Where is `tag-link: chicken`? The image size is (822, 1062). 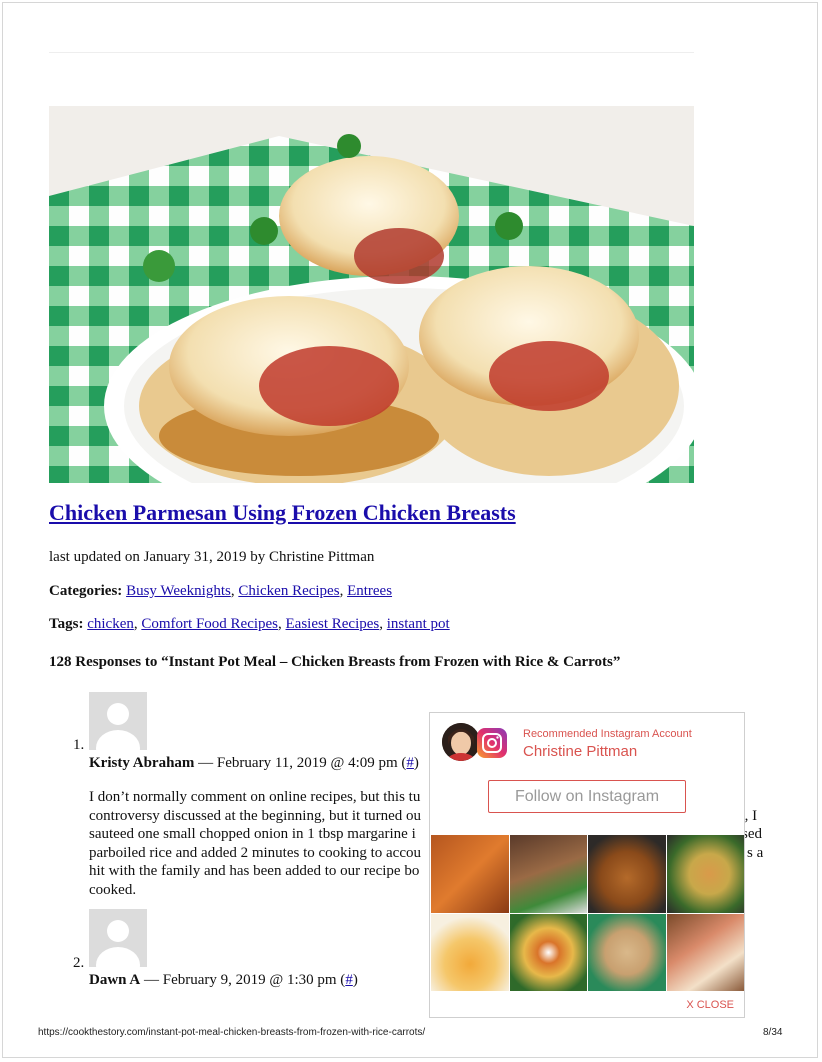 tag-link: chicken is located at coordinates (110, 624).